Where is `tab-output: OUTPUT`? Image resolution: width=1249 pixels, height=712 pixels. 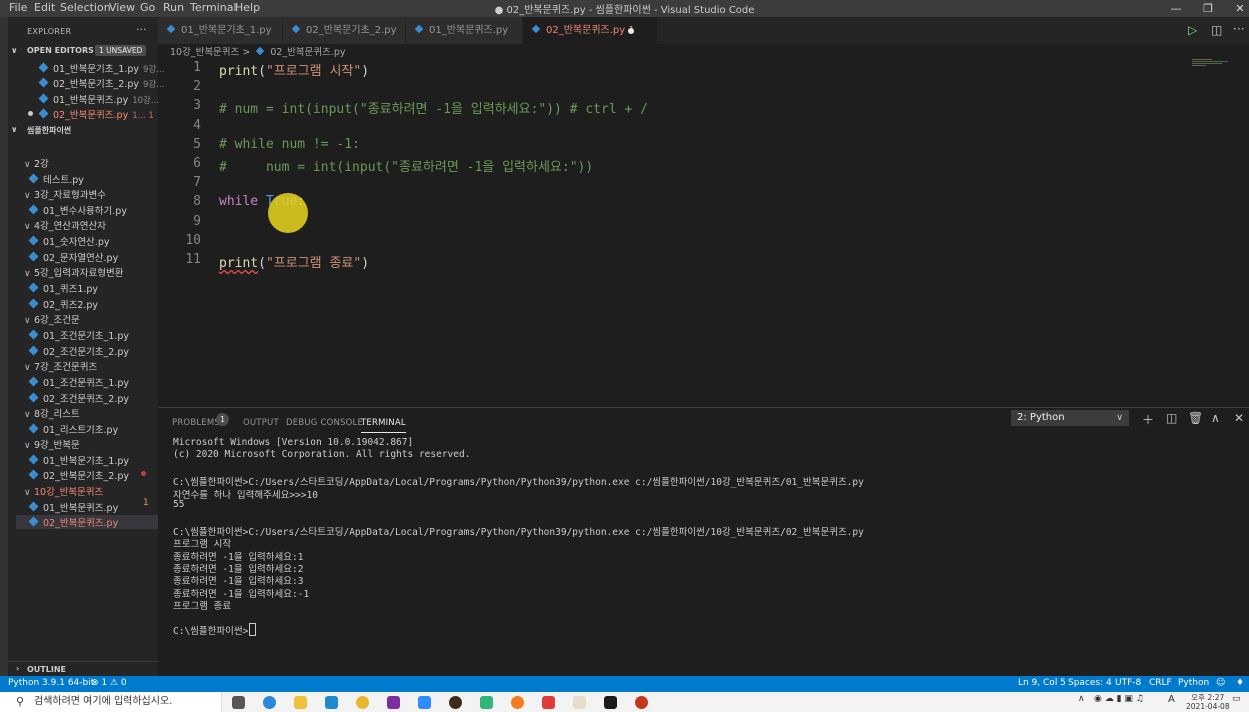 tab-output: OUTPUT is located at coordinates (261, 423).